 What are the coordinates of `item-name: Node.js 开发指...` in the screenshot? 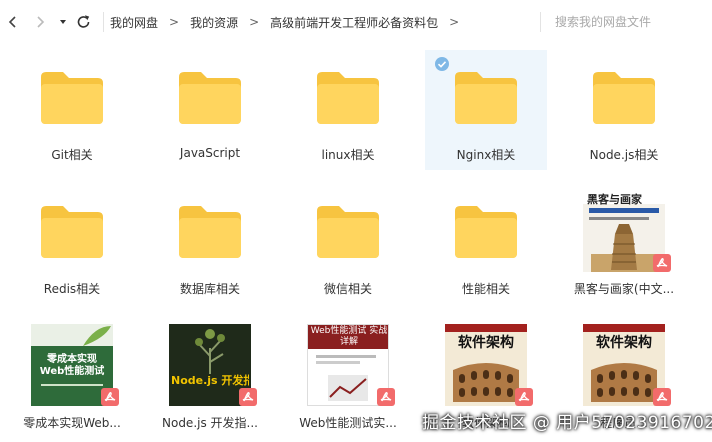 It's located at (210, 423).